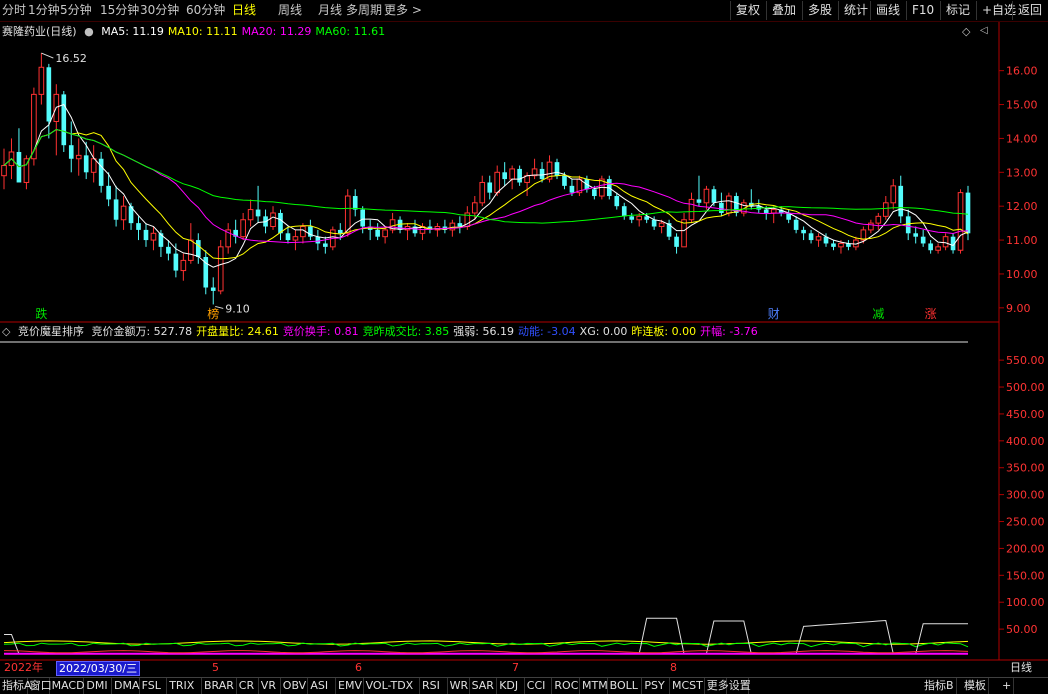 The width and height of the screenshot is (1048, 694). I want to click on indicator-tab-22: PSY, so click(656, 686).